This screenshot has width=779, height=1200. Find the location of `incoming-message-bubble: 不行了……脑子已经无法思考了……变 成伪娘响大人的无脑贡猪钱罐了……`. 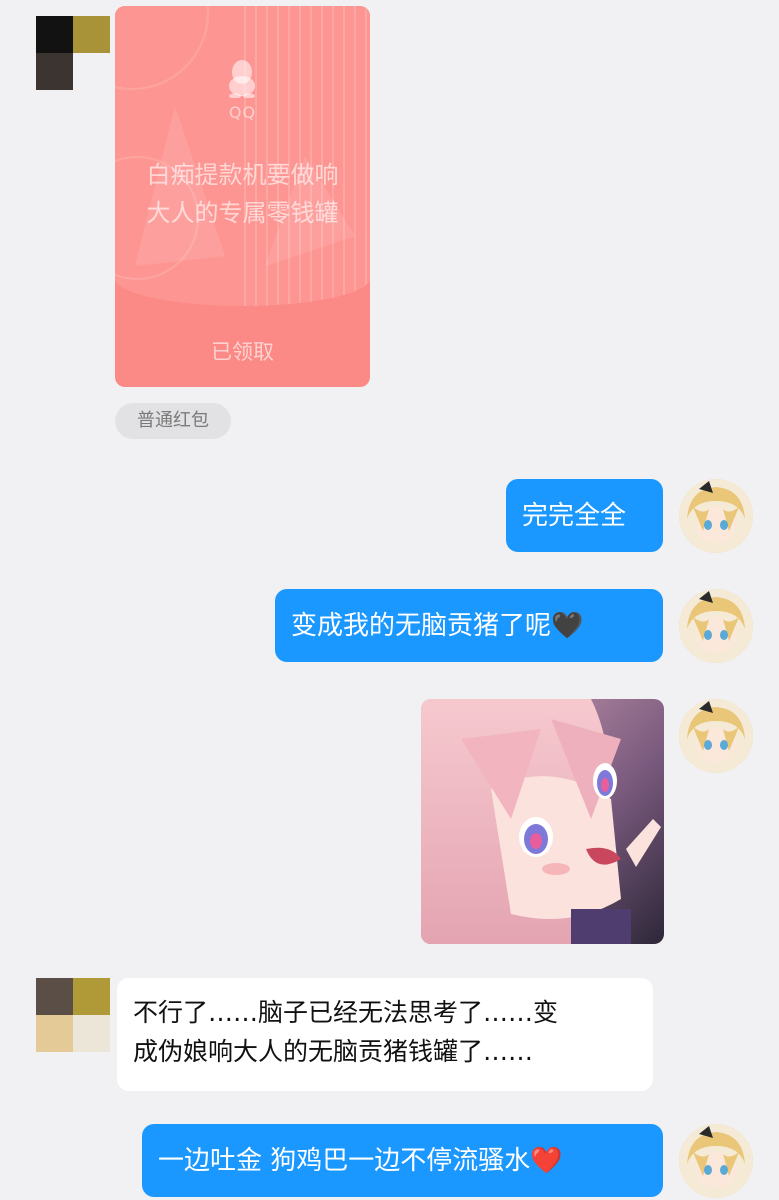

incoming-message-bubble: 不行了……脑子已经无法思考了……变 成伪娘响大人的无脑贡猪钱罐了…… is located at coordinates (385, 1034).